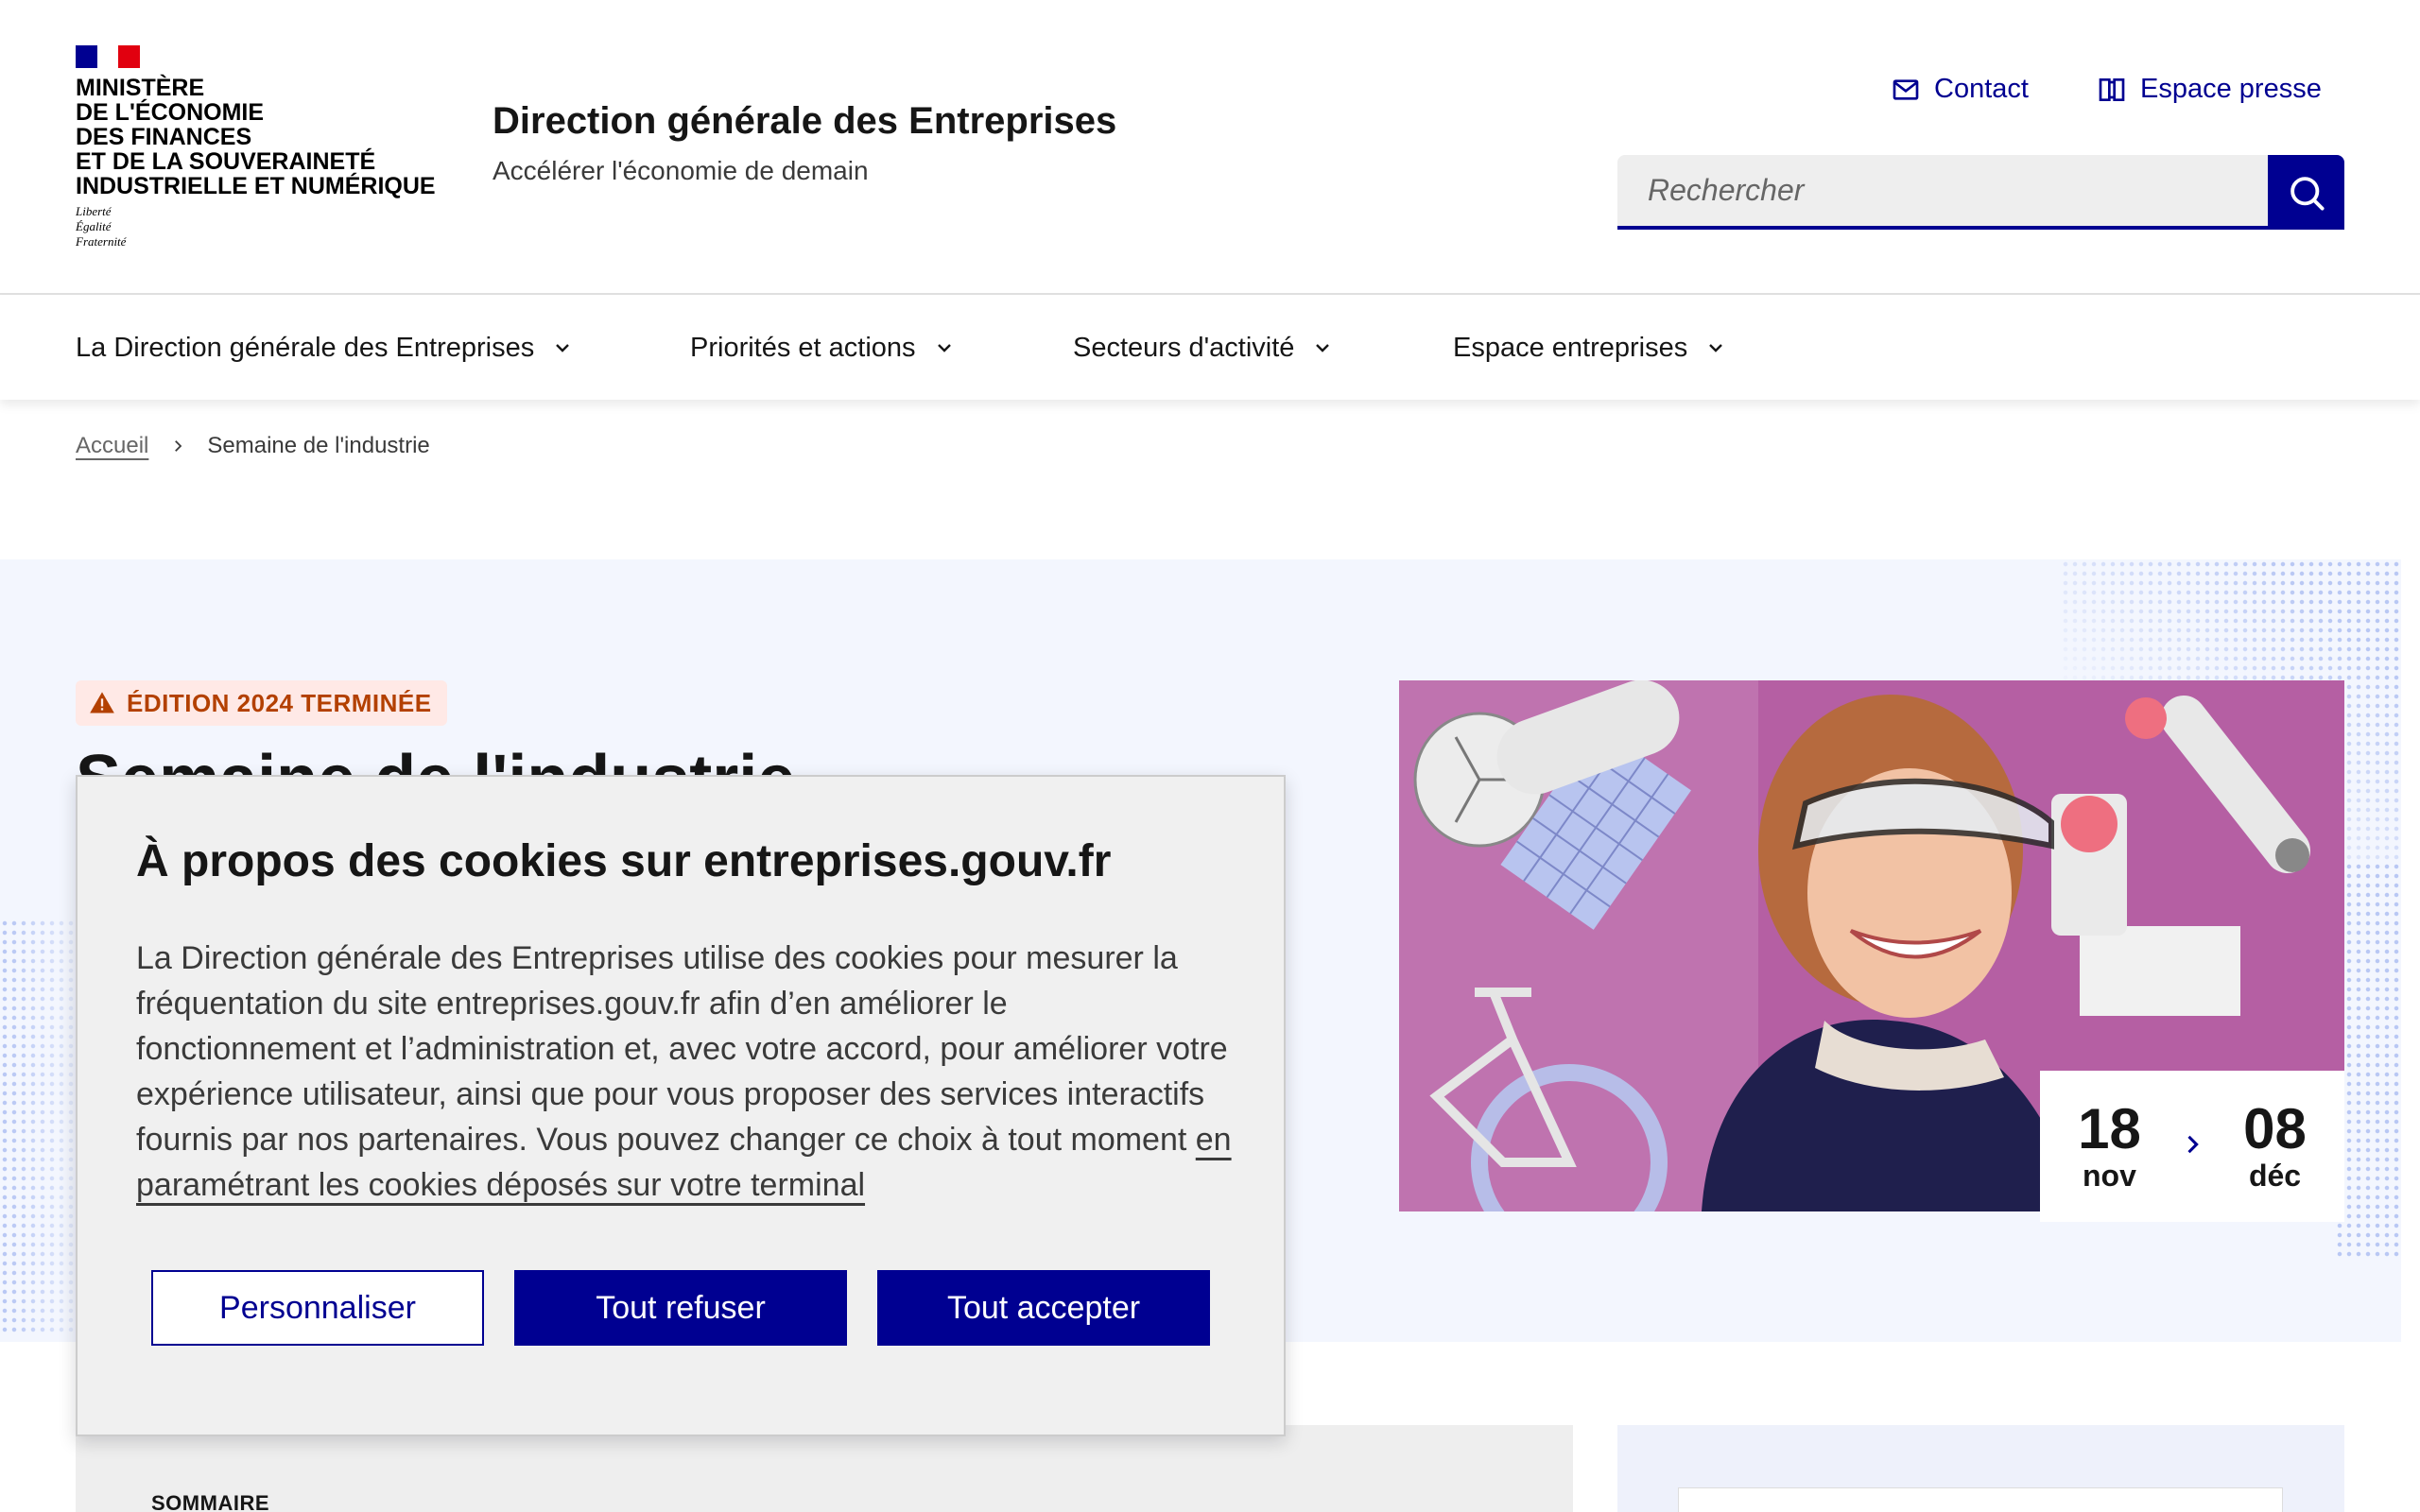 The width and height of the screenshot is (2420, 1512). What do you see at coordinates (824, 1468) in the screenshot?
I see `summary-card: Sommaire` at bounding box center [824, 1468].